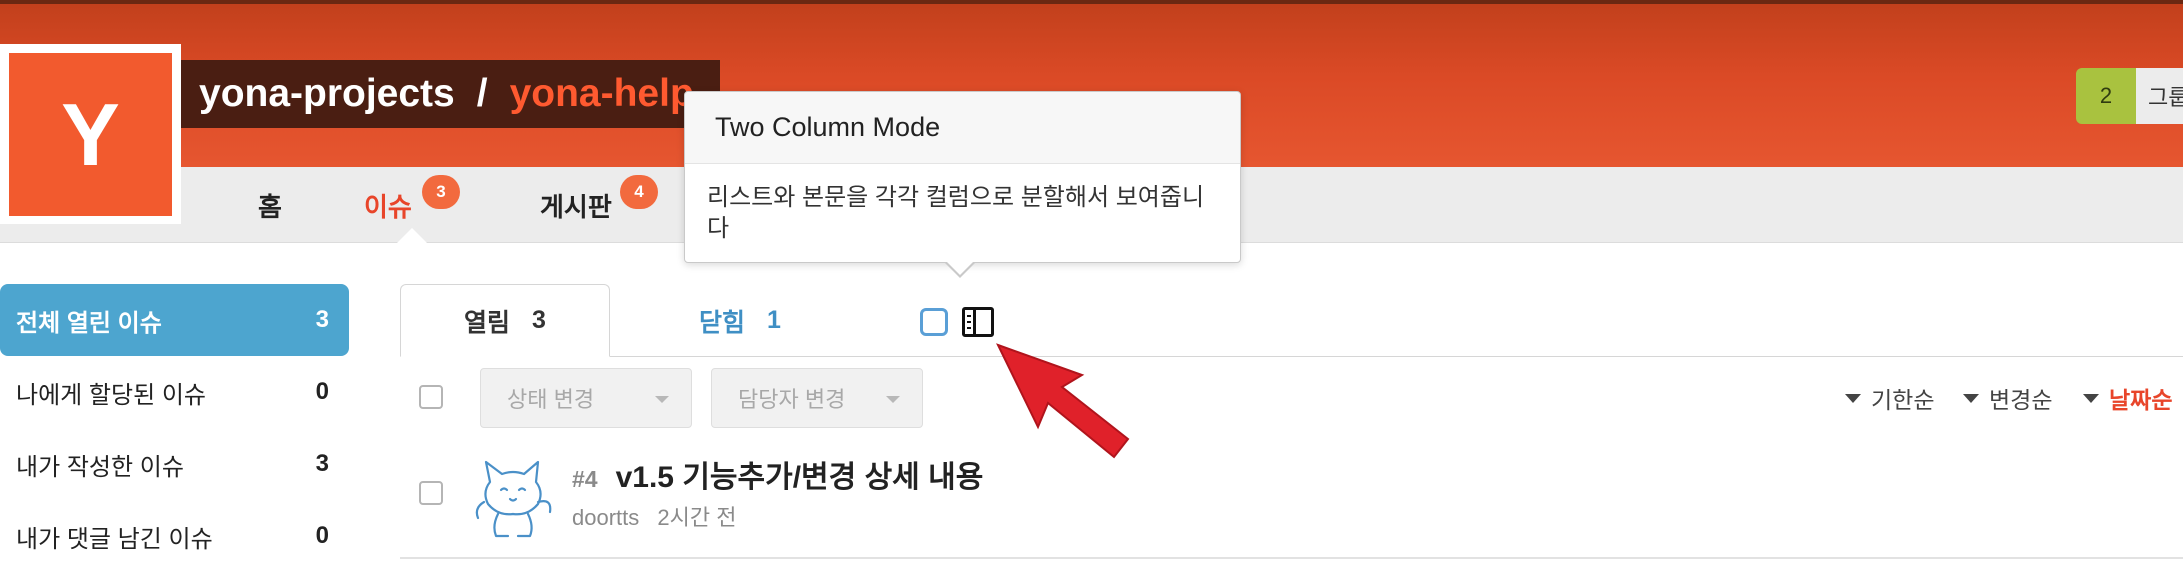 Image resolution: width=2183 pixels, height=562 pixels. What do you see at coordinates (722, 322) in the screenshot?
I see `tab-label: 닫힘` at bounding box center [722, 322].